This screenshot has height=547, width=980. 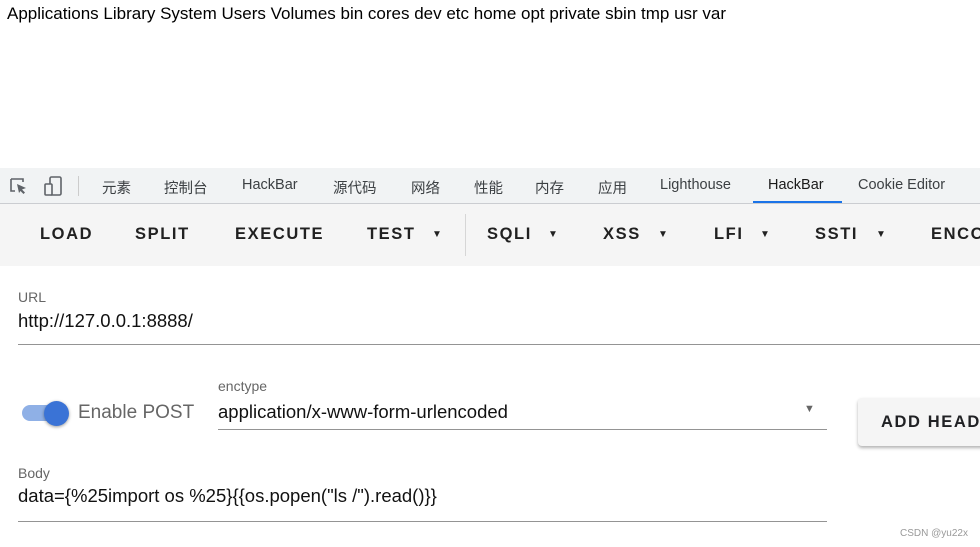 I want to click on encoding-menu-button: ENCO, so click(x=955, y=234).